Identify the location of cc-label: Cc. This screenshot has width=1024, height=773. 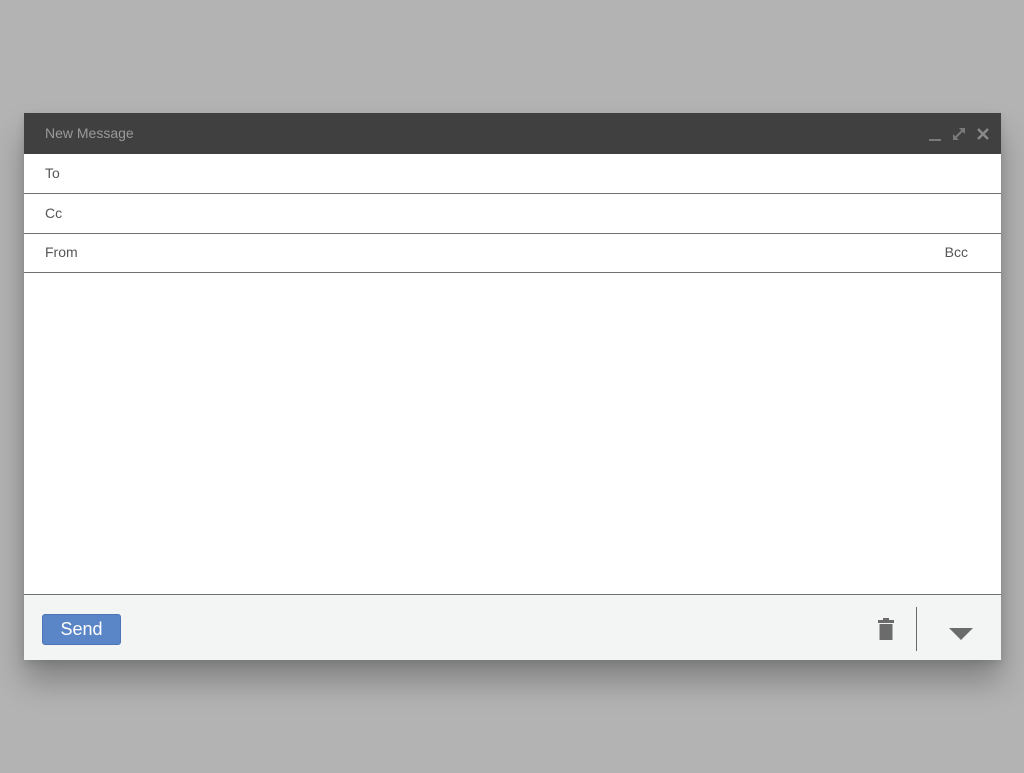
(54, 213).